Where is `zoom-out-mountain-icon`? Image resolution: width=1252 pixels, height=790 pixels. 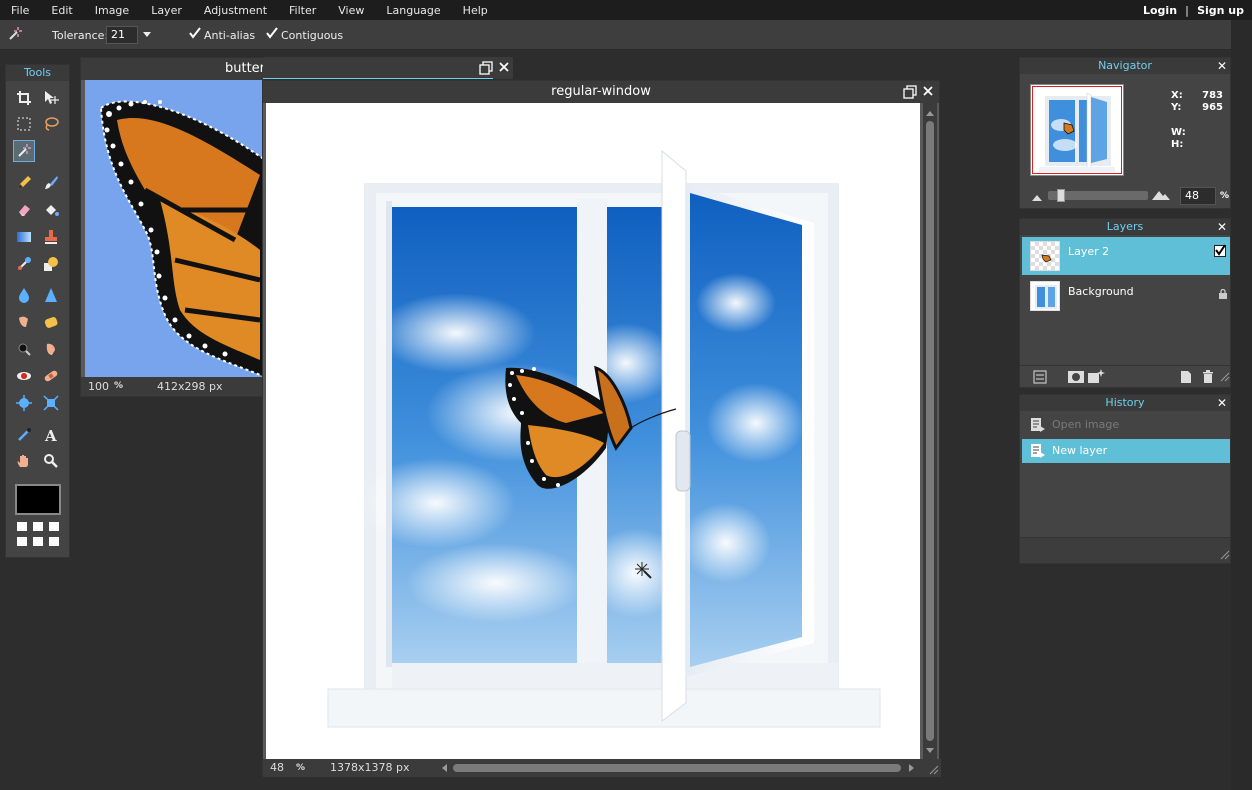 zoom-out-mountain-icon is located at coordinates (1037, 197).